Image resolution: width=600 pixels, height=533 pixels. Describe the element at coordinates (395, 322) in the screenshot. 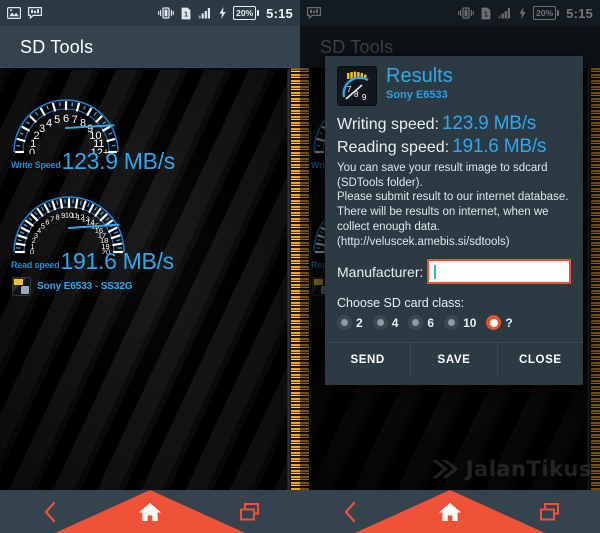

I see `sd-class-label-4: 4` at that location.